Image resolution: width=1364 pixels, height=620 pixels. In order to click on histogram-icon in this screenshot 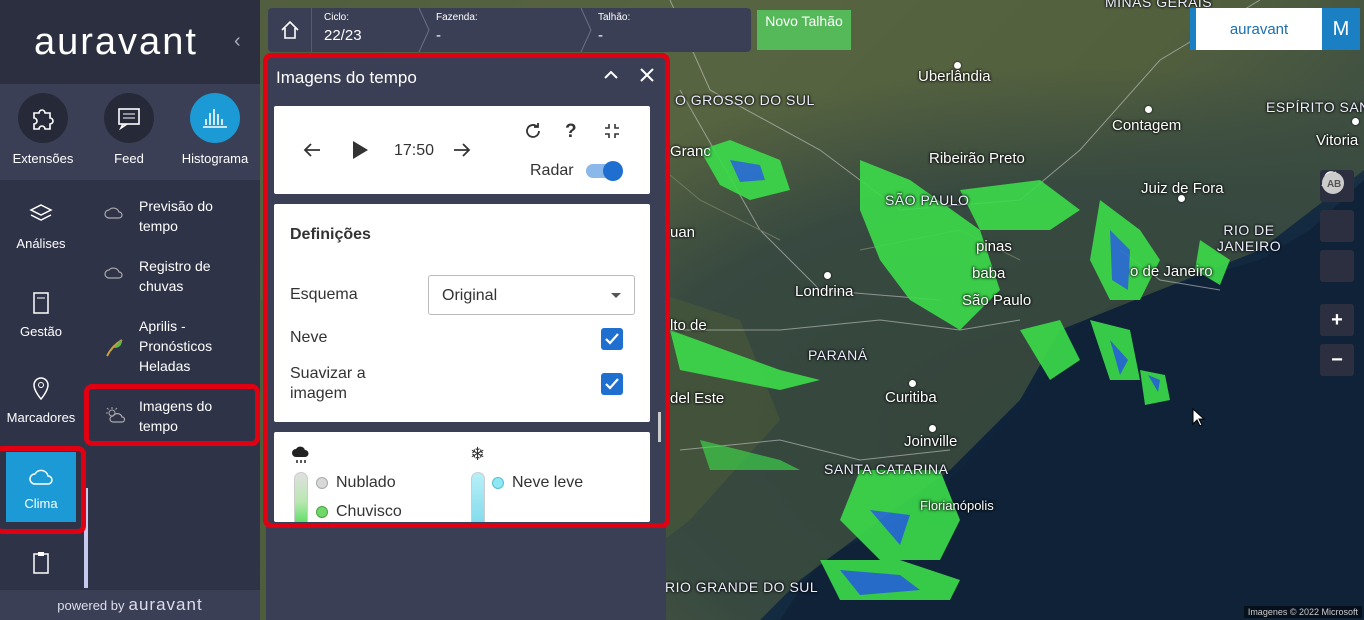, I will do `click(215, 118)`.